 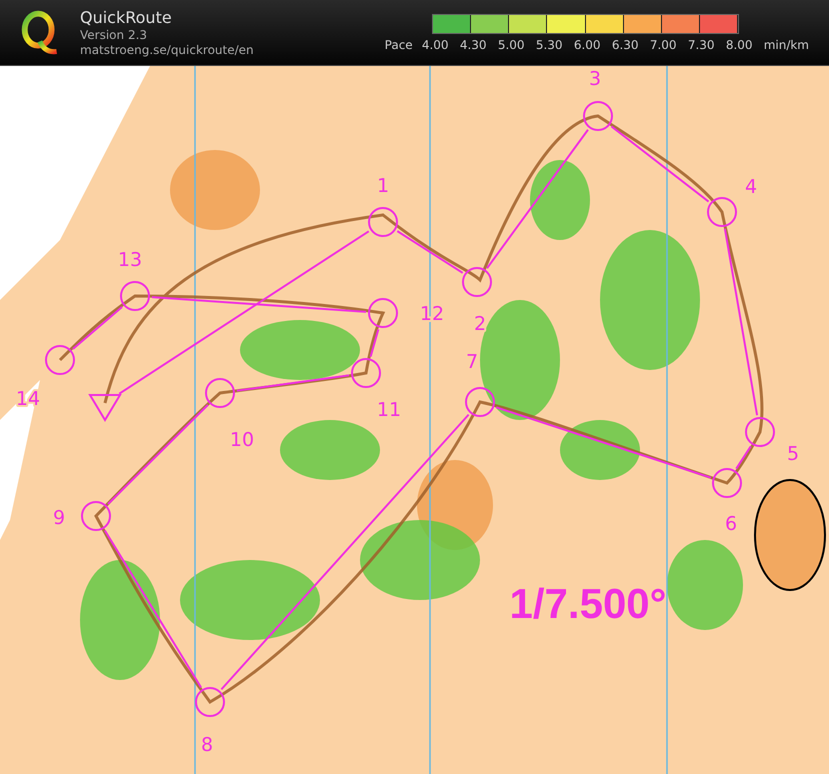 I want to click on pace-tick-label: 6.00, so click(x=587, y=45).